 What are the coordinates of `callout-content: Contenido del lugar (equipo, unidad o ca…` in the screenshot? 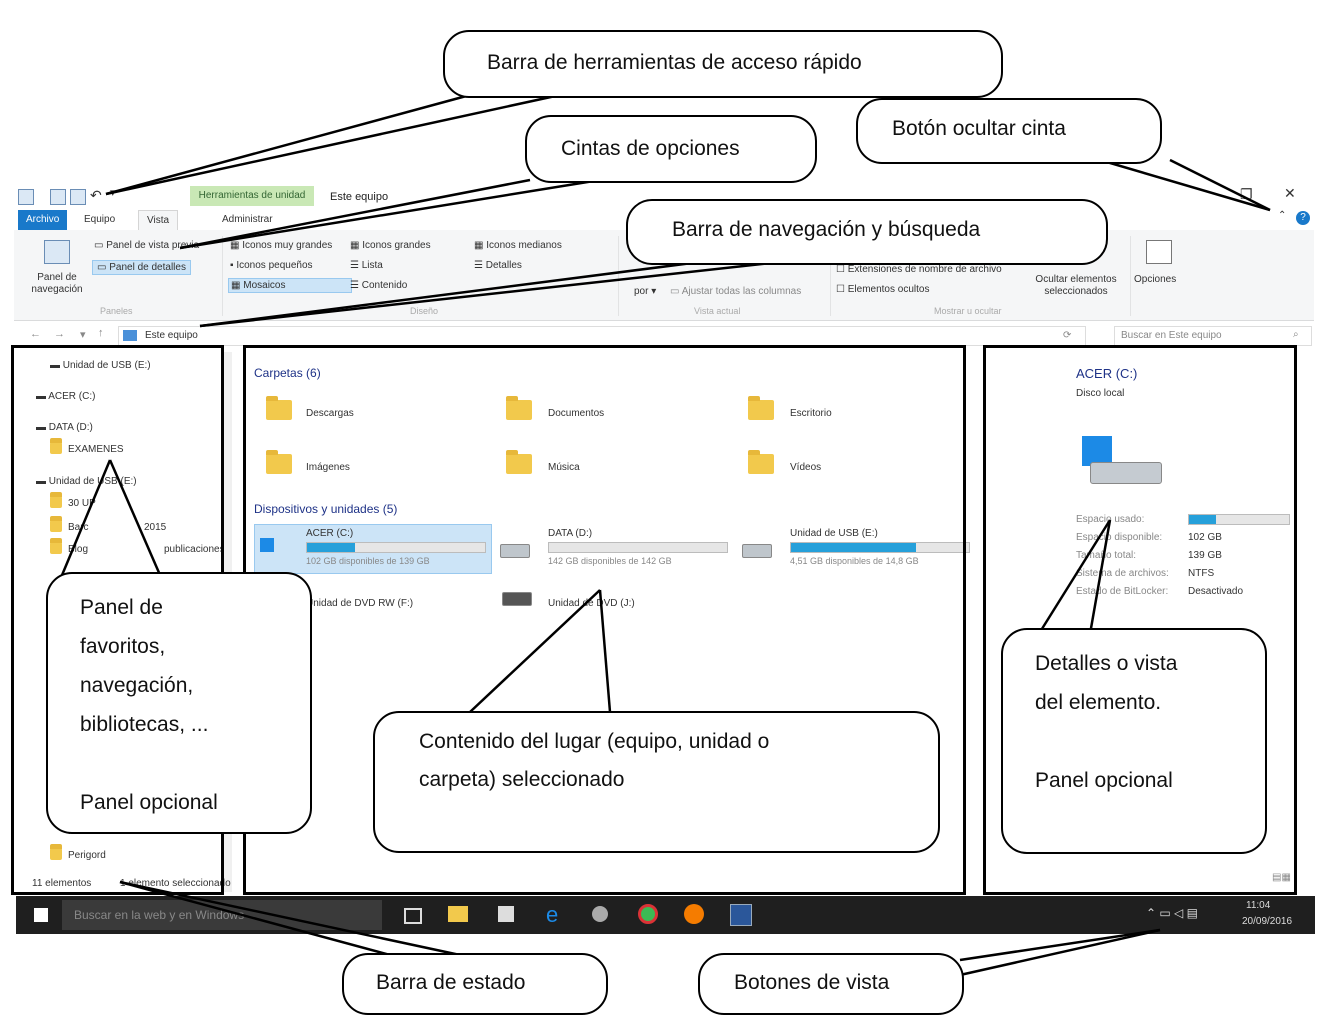 It's located at (656, 782).